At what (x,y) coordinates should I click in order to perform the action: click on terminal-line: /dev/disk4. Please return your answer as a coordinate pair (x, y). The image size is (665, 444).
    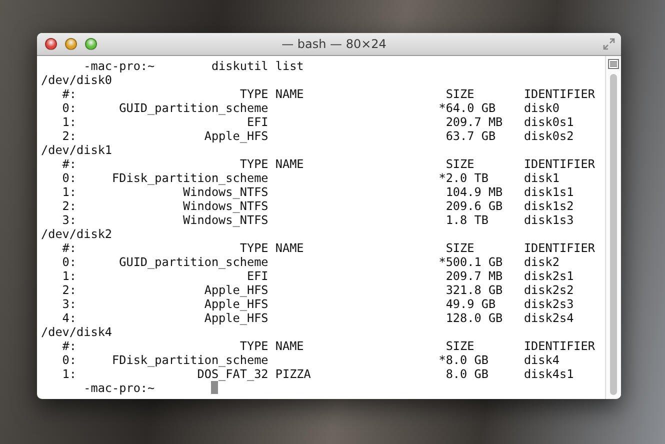
    Looking at the image, I should click on (76, 332).